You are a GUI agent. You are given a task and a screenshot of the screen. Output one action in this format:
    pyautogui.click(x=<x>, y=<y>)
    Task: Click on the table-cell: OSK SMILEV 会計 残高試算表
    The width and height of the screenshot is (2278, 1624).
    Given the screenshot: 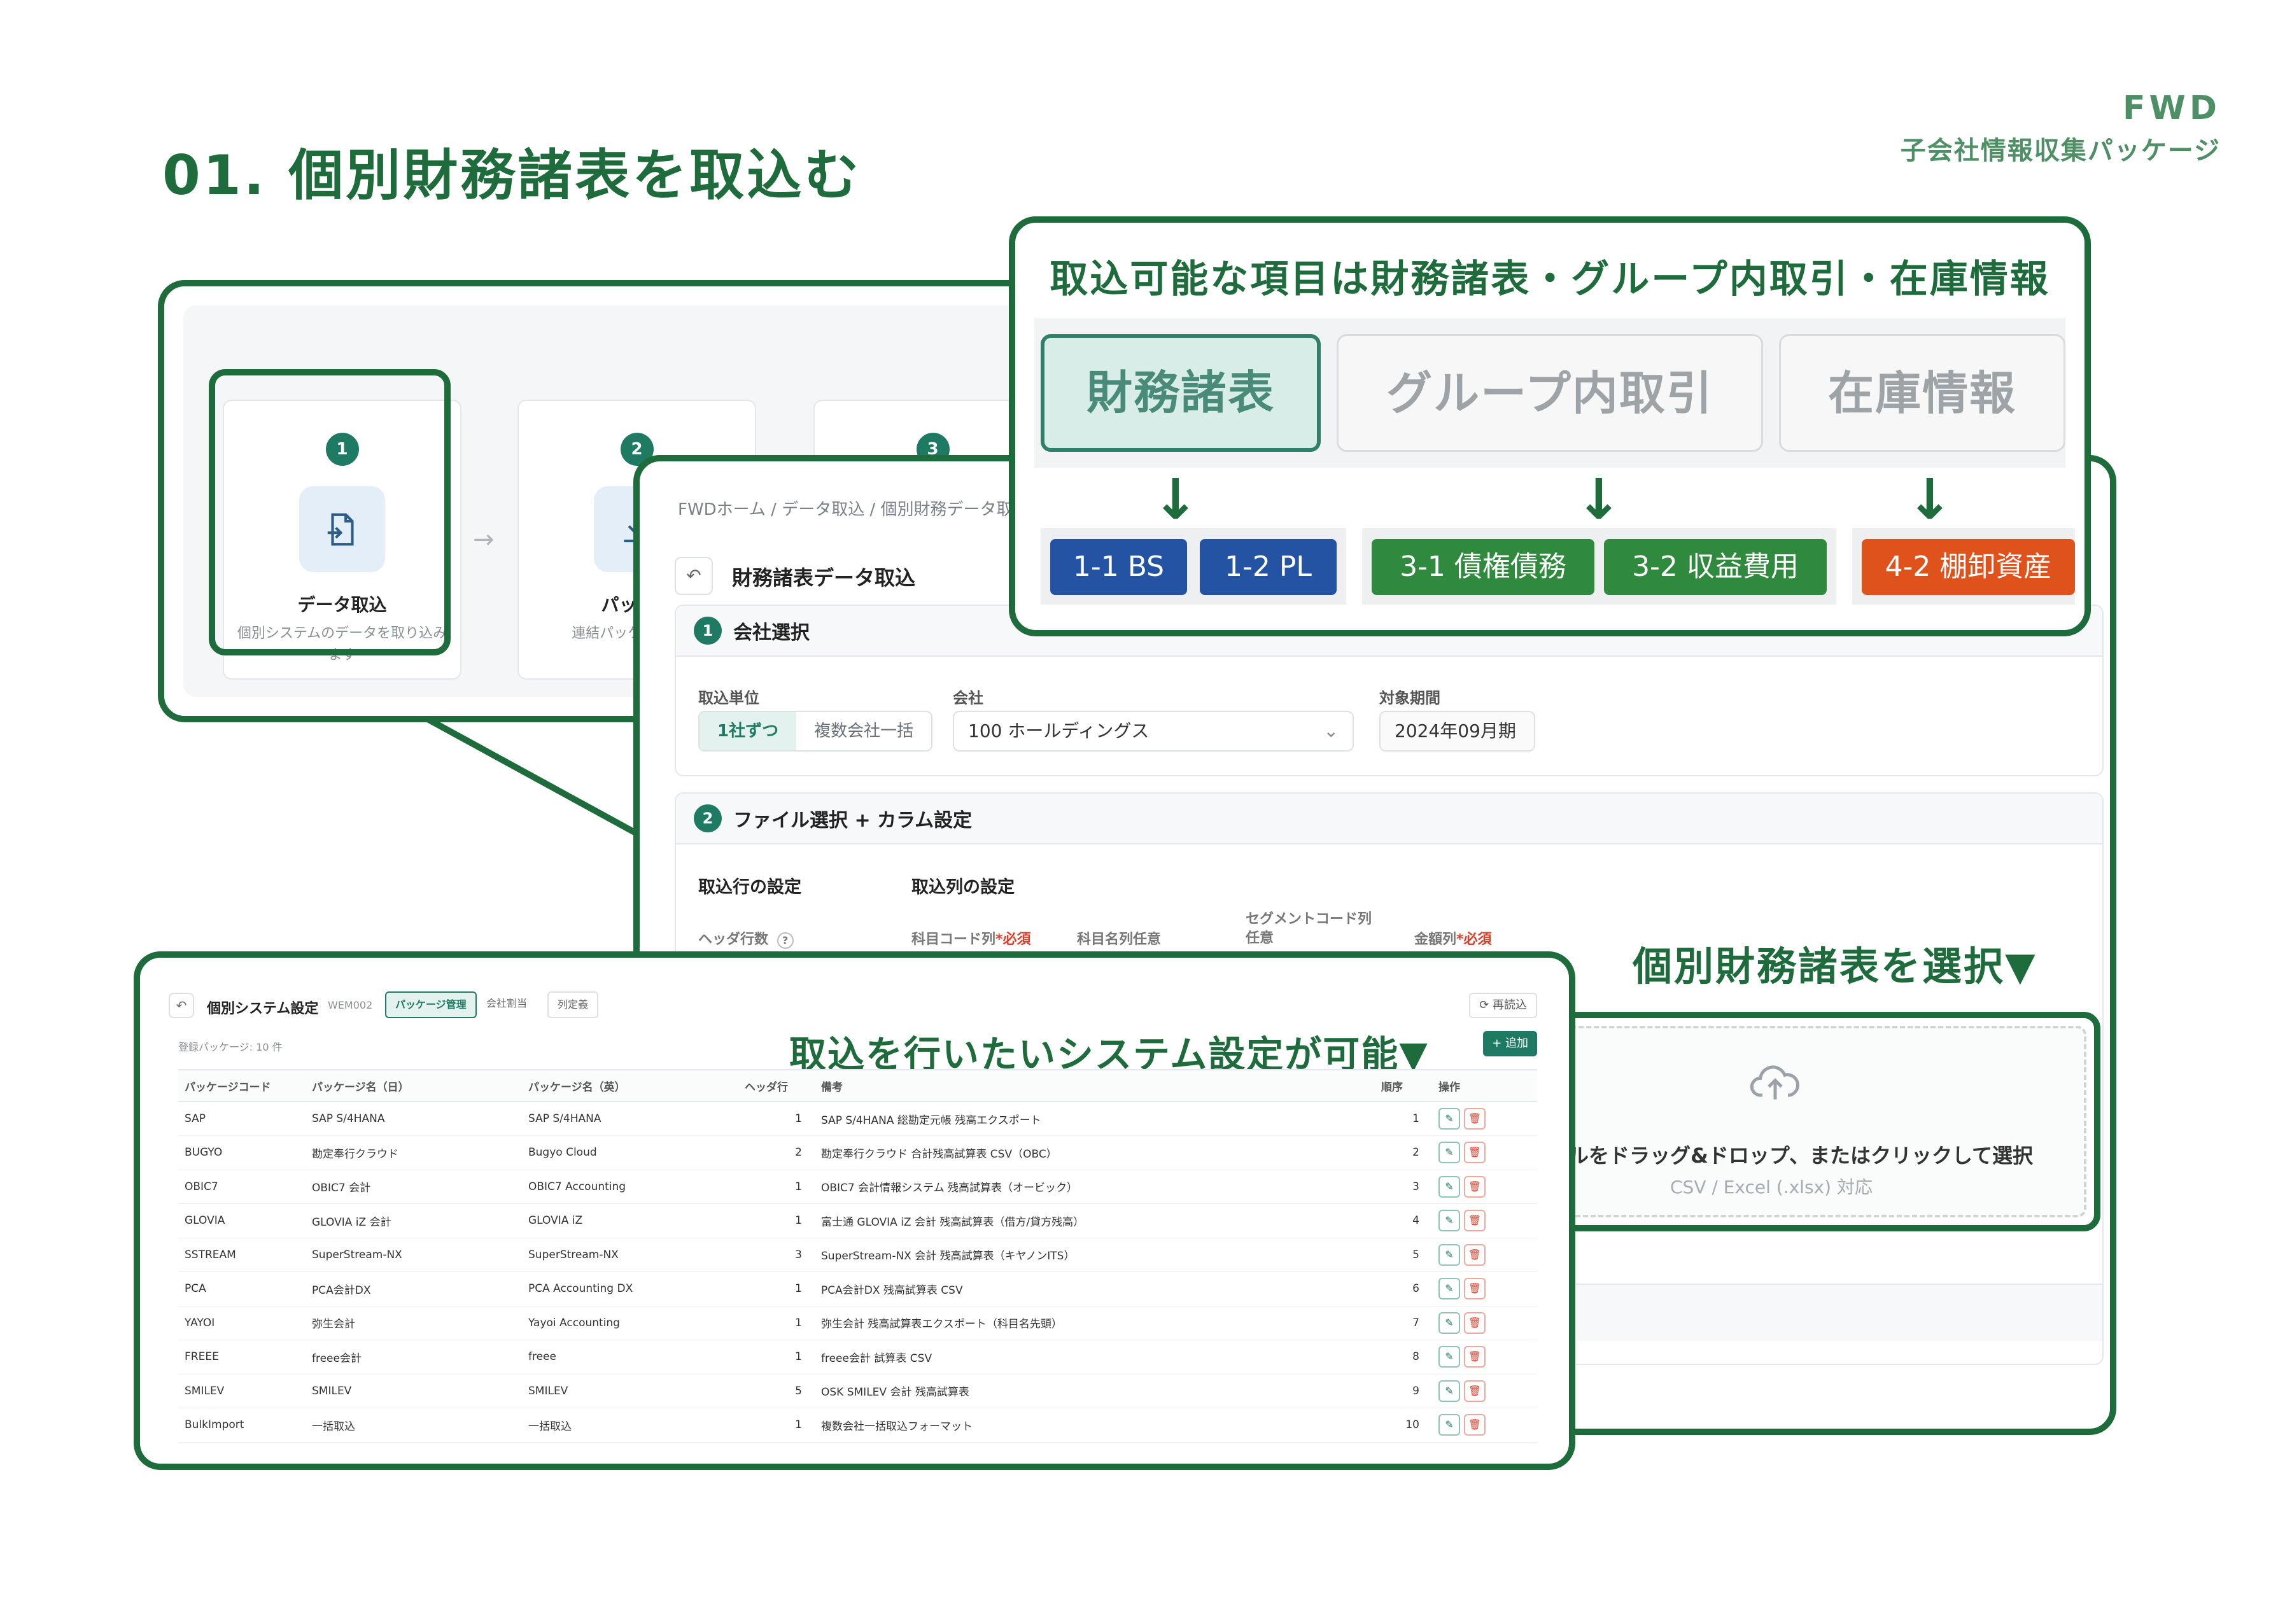 What is the action you would take?
    pyautogui.click(x=1095, y=1391)
    